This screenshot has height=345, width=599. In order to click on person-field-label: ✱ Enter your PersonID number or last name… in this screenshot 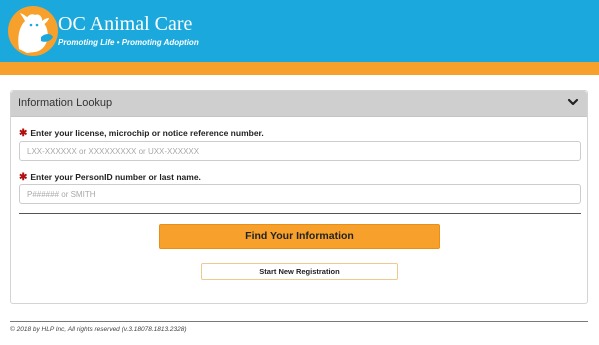, I will do `click(110, 177)`.